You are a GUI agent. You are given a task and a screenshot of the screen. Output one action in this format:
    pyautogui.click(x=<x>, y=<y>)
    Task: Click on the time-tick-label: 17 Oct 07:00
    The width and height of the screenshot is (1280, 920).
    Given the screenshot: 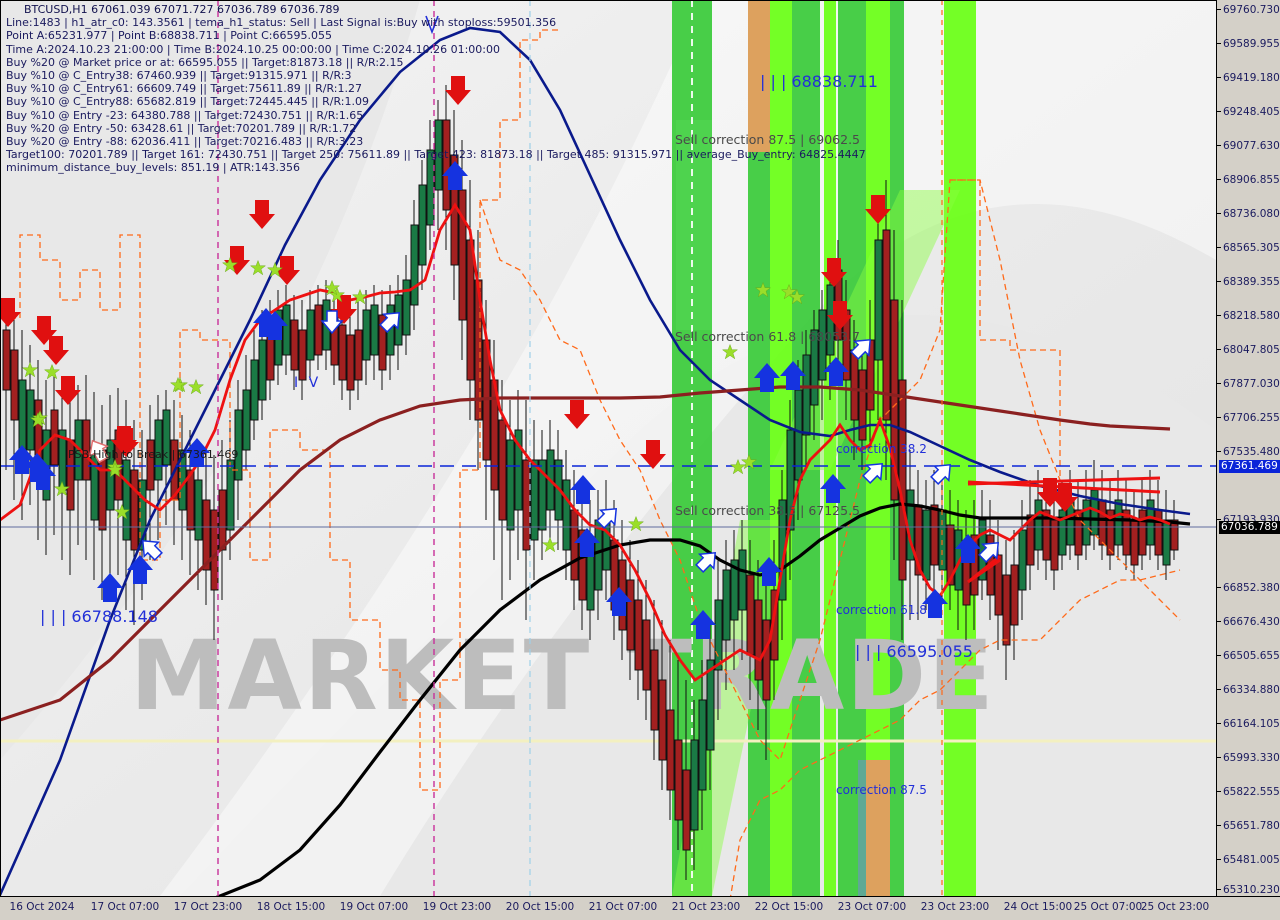 What is the action you would take?
    pyautogui.click(x=125, y=907)
    